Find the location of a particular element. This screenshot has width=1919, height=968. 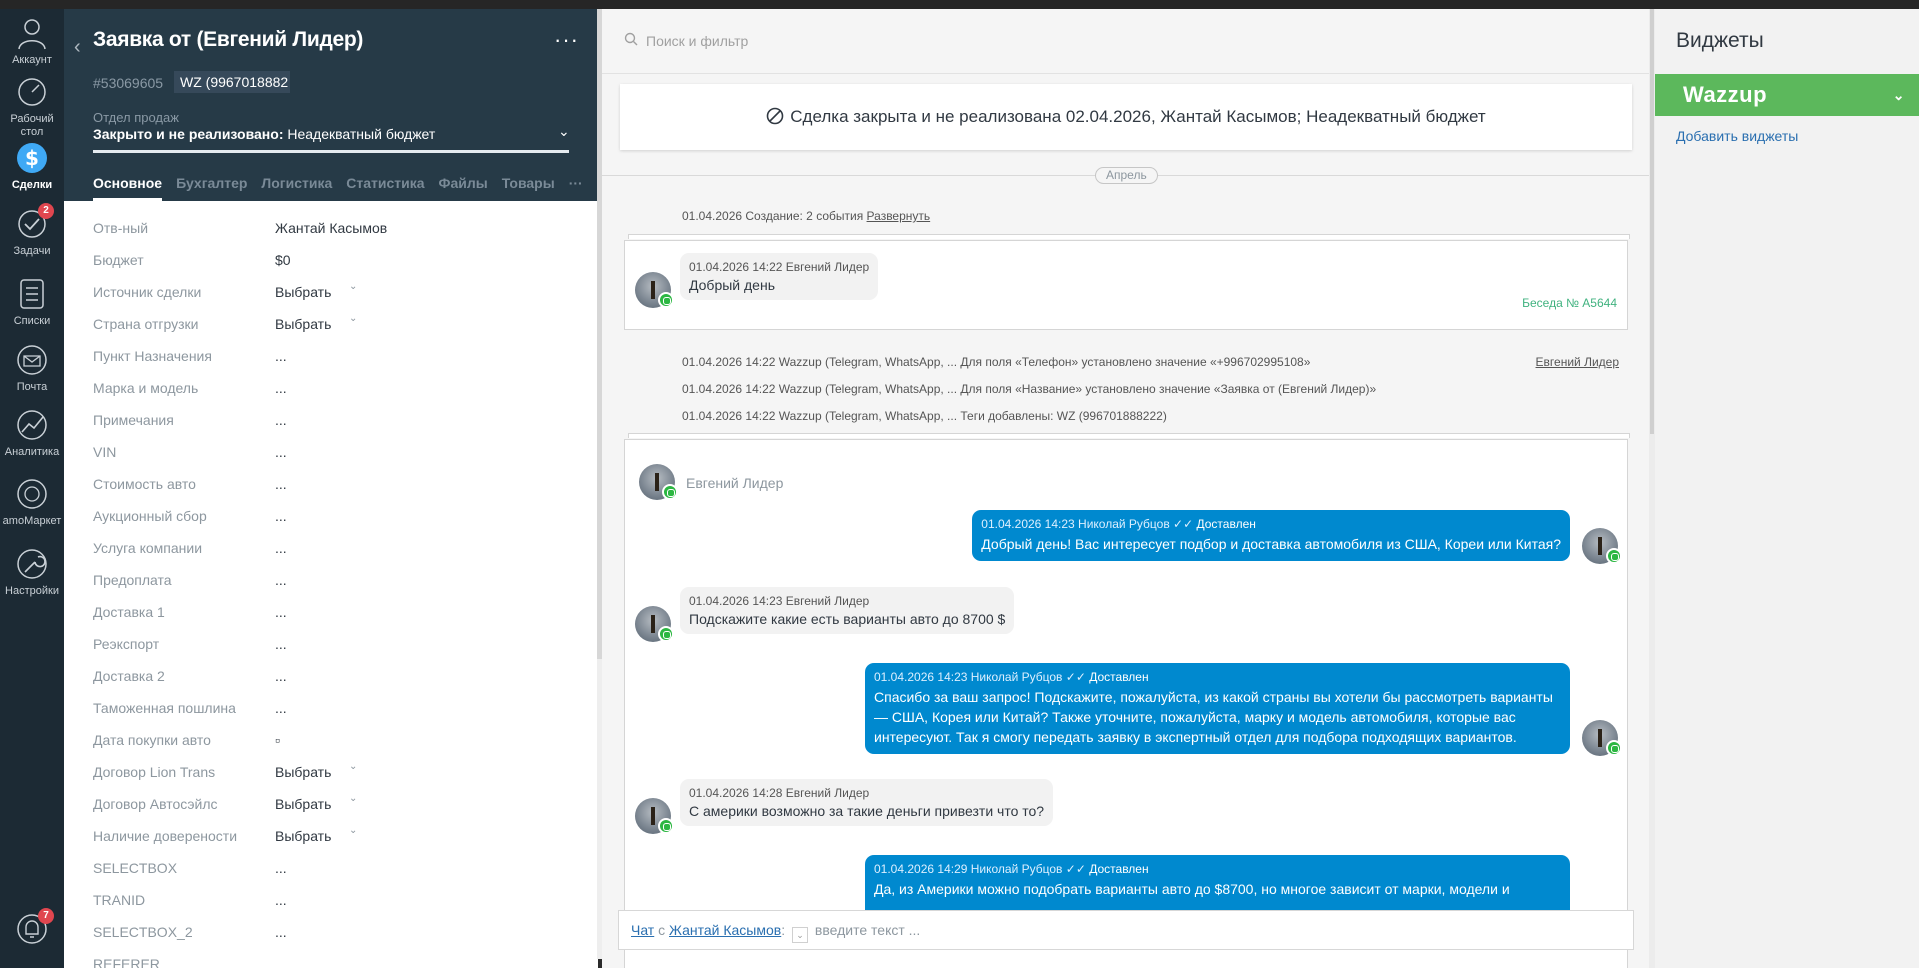

message-meta: 01.04.2026 14:29 Николай Рубцов is located at coordinates (968, 869).